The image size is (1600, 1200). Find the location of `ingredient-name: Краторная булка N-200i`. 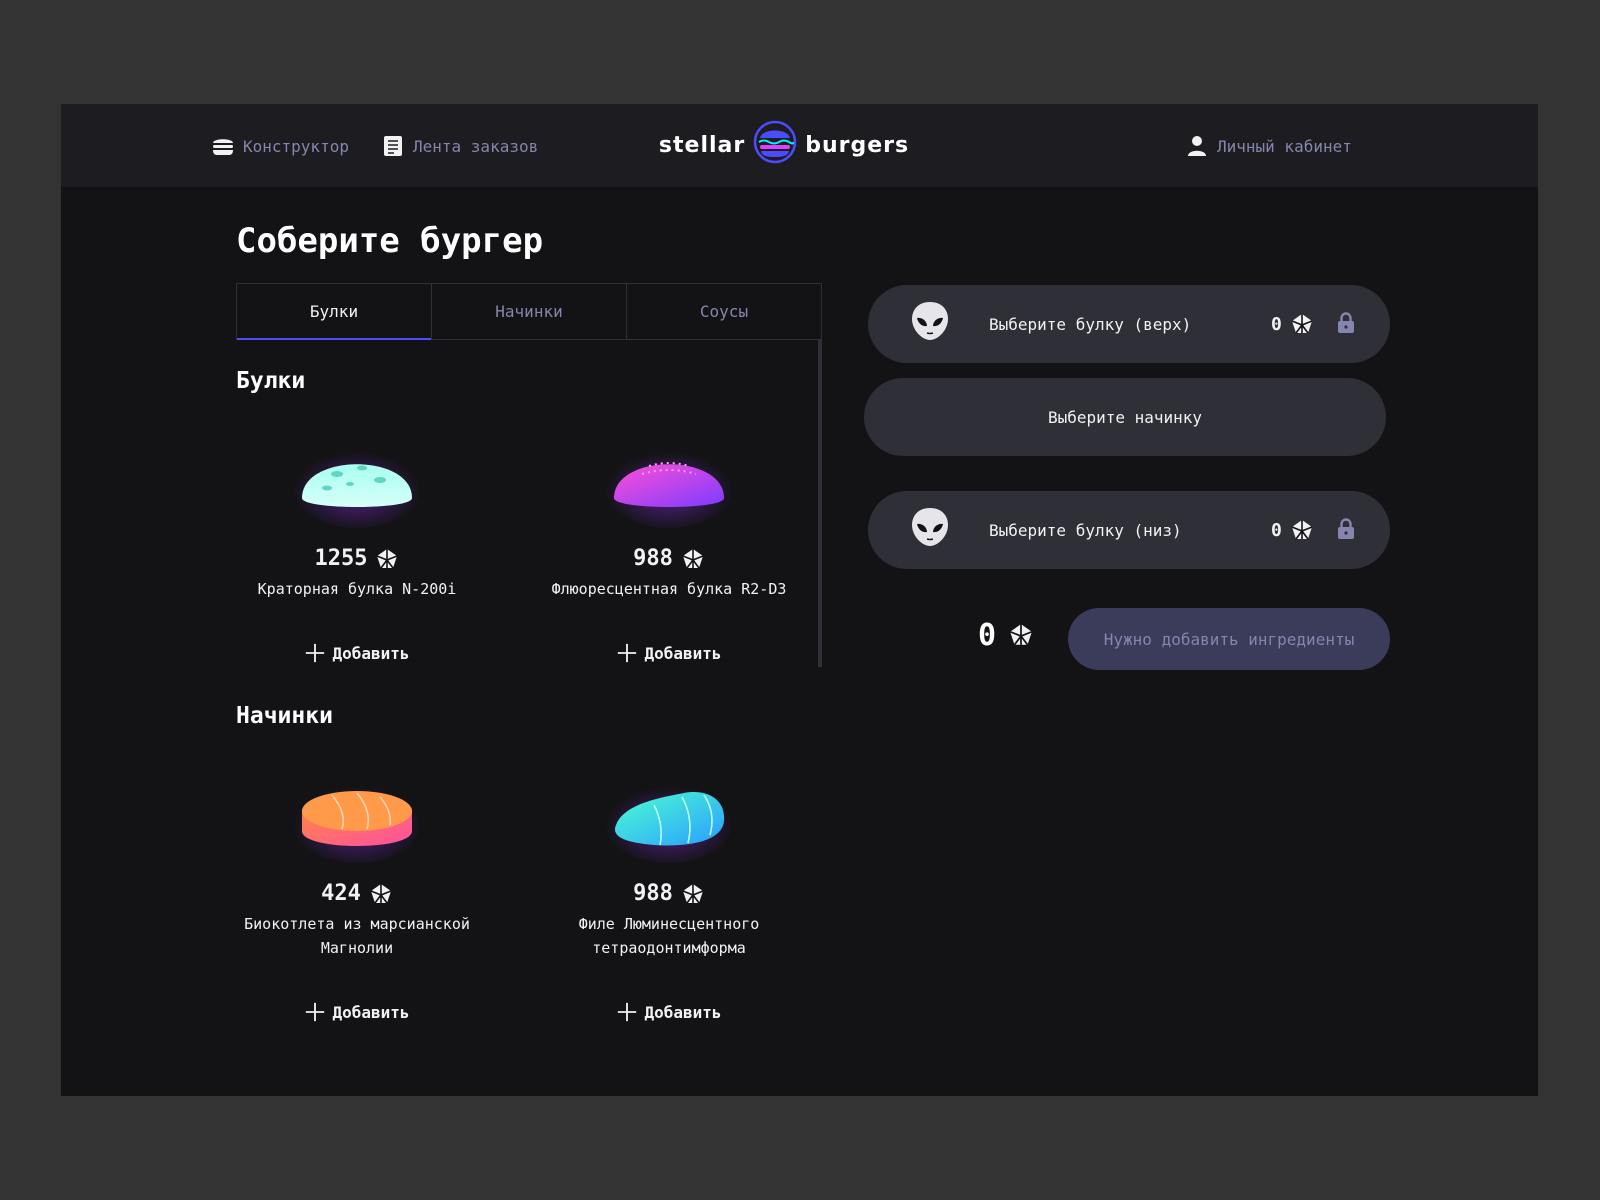

ingredient-name: Краторная булка N-200i is located at coordinates (357, 589).